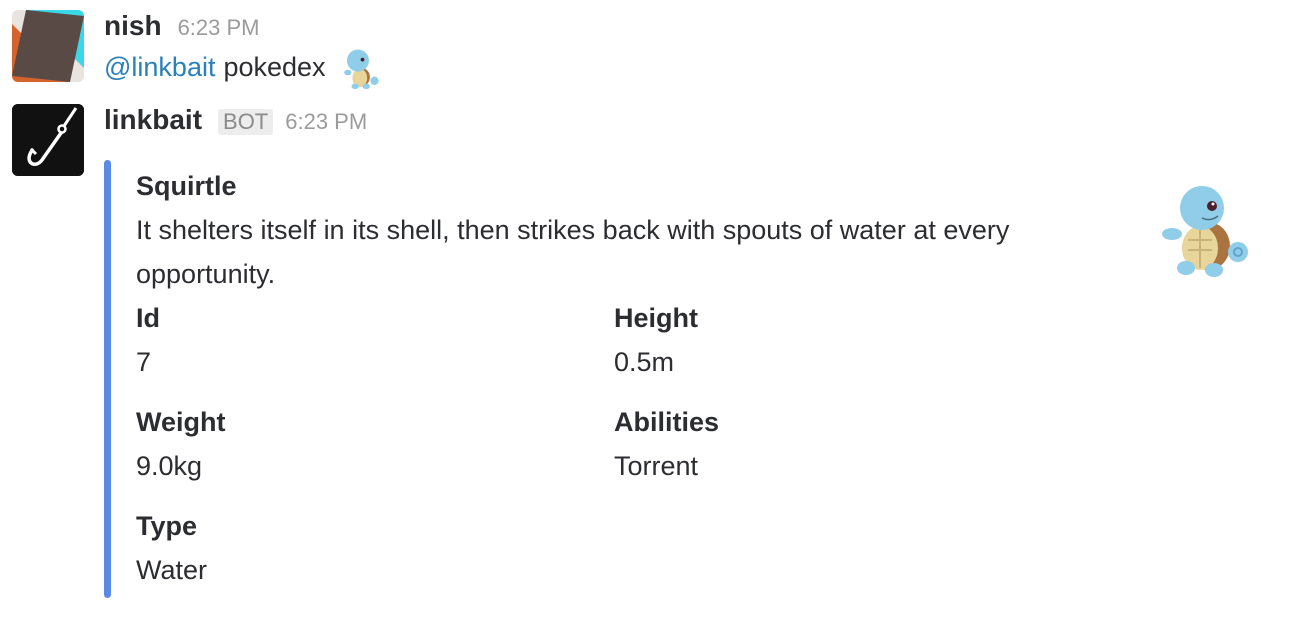 The image size is (1302, 640). What do you see at coordinates (169, 466) in the screenshot?
I see `field-value: 9.0kg` at bounding box center [169, 466].